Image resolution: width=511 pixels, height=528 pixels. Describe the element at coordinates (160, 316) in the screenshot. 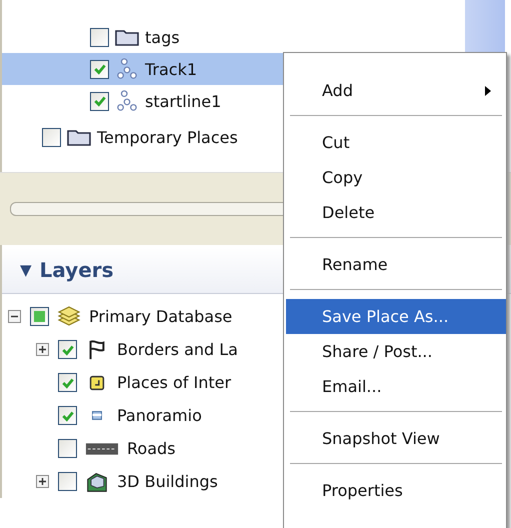

I see `layer-label: Primary Database` at that location.